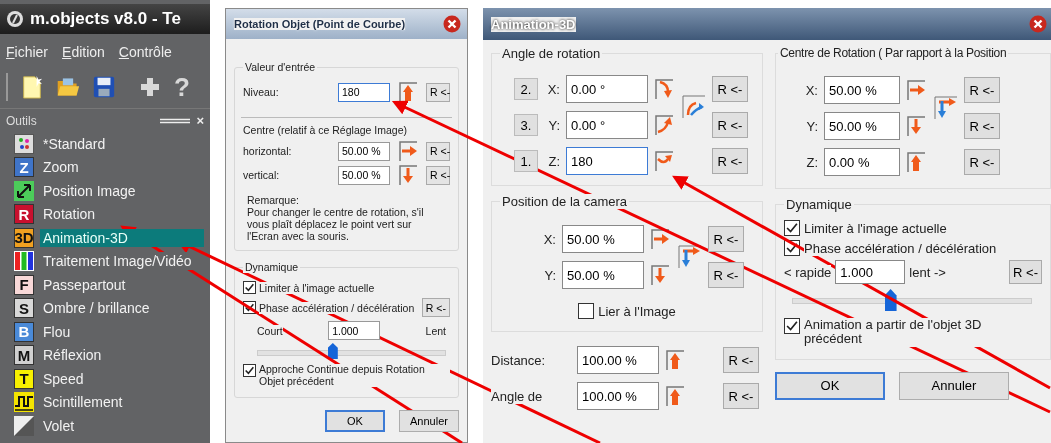 Image resolution: width=1051 pixels, height=443 pixels. I want to click on section-label: Centre (relatif à ce Réglage Image), so click(325, 130).